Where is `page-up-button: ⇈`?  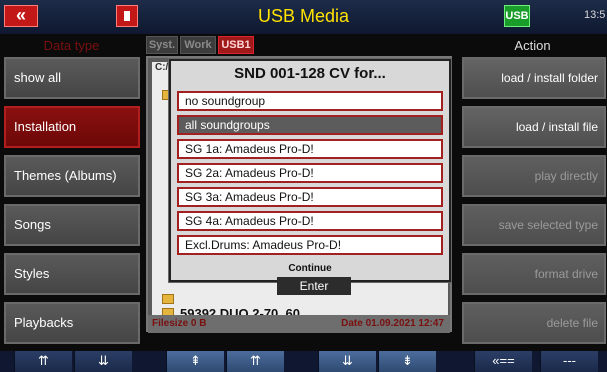
page-up-button: ⇈ is located at coordinates (255, 361).